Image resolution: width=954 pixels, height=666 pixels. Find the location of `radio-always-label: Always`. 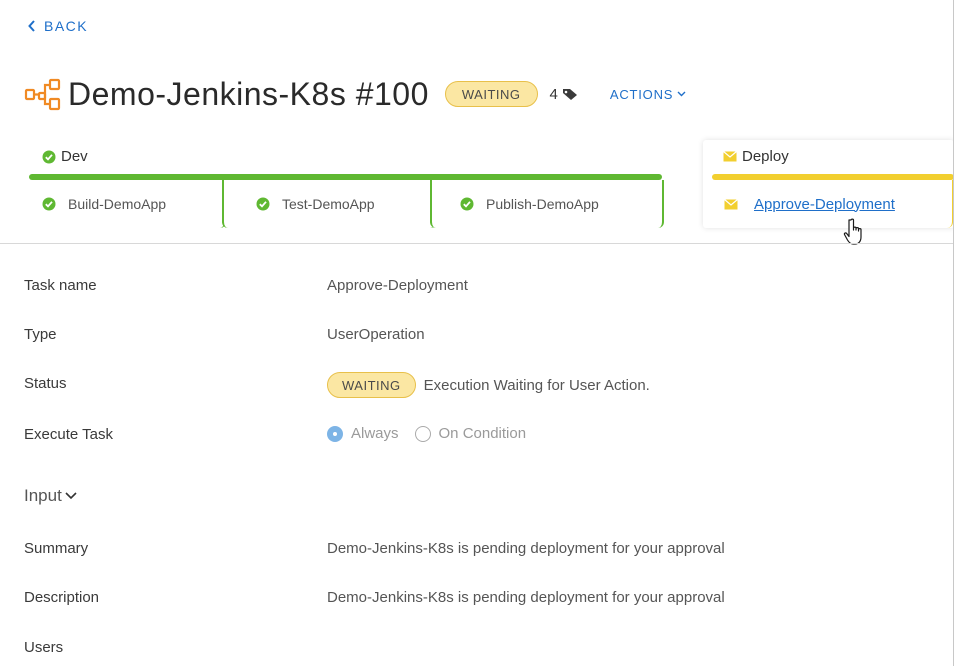

radio-always-label: Always is located at coordinates (375, 433).